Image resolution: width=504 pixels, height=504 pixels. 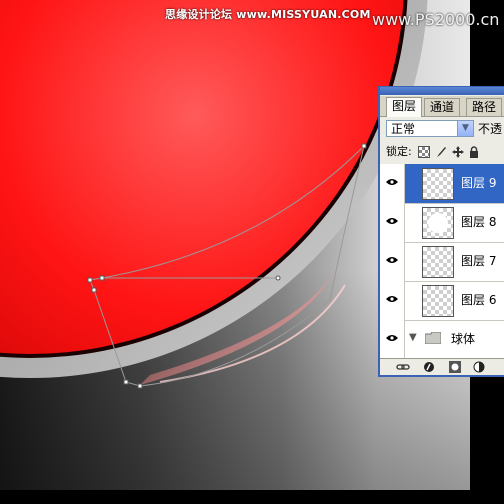 I want to click on folder-icon, so click(x=433, y=338).